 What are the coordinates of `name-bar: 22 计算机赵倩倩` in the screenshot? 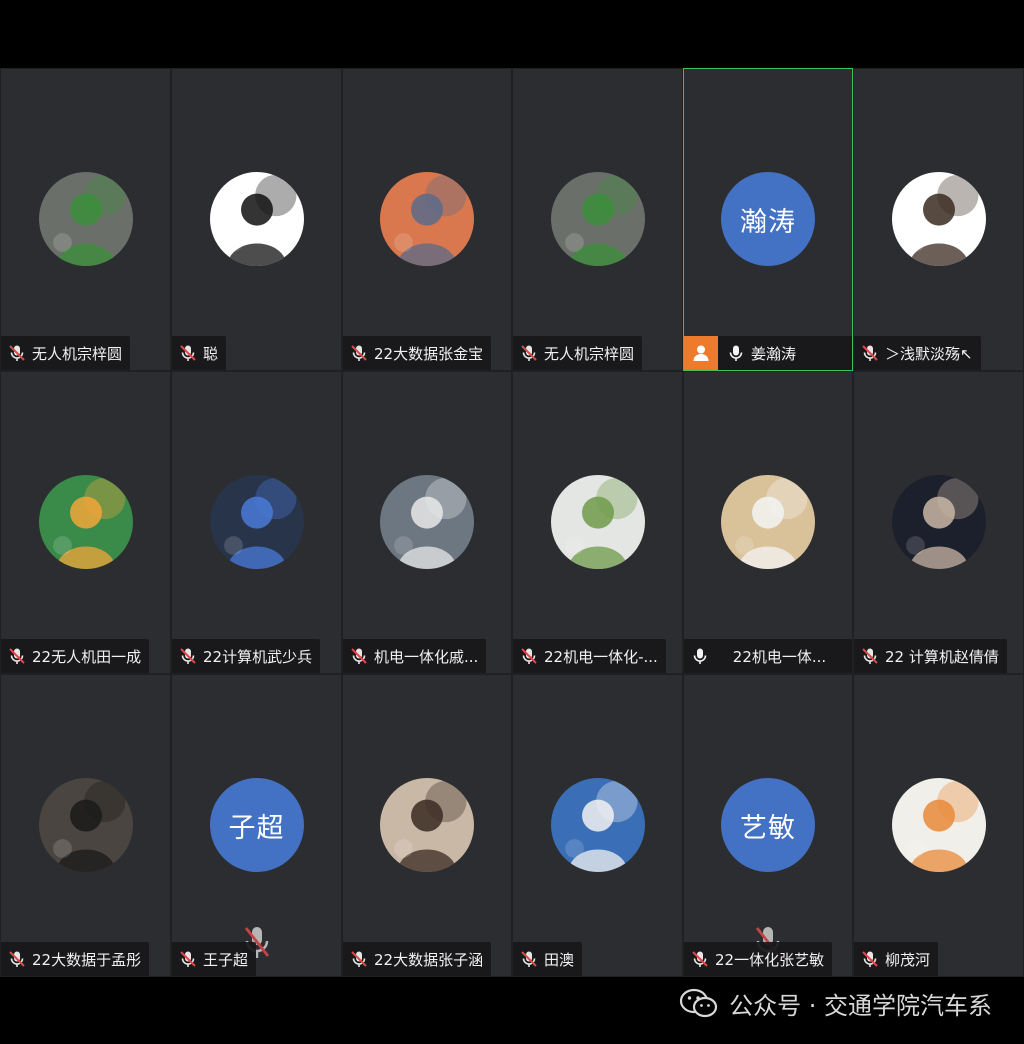 It's located at (930, 656).